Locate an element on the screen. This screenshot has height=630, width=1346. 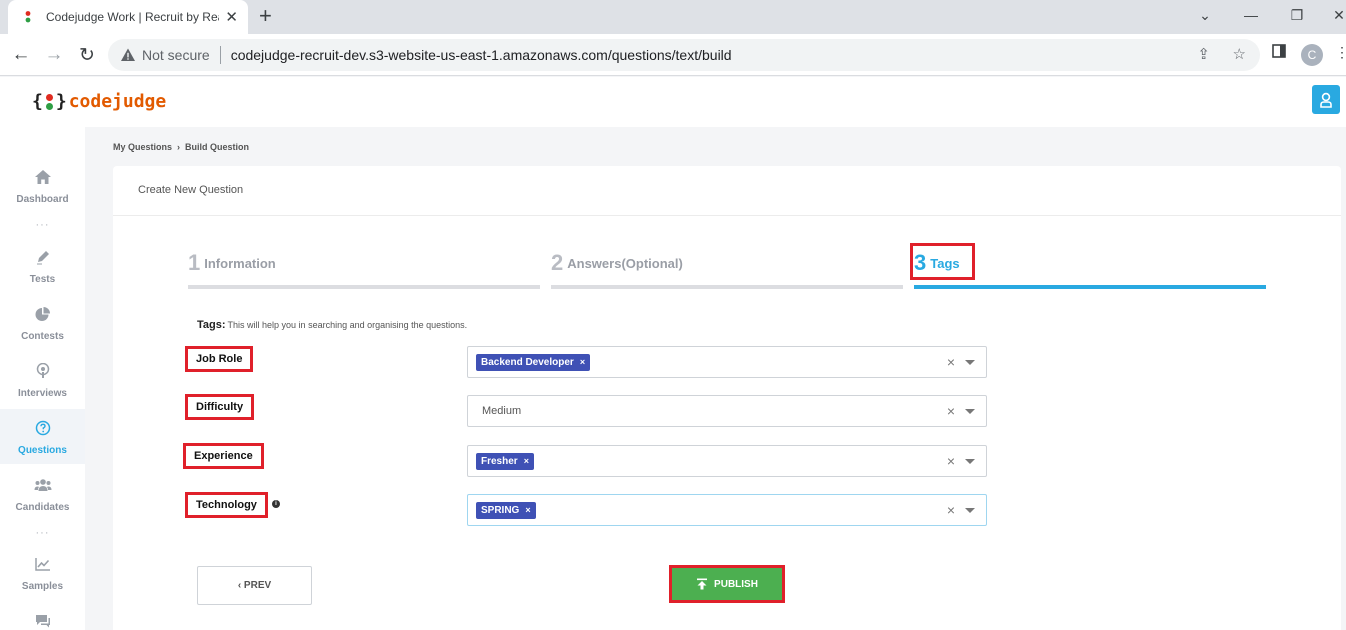
chip-label: Fresher is located at coordinates (499, 461).